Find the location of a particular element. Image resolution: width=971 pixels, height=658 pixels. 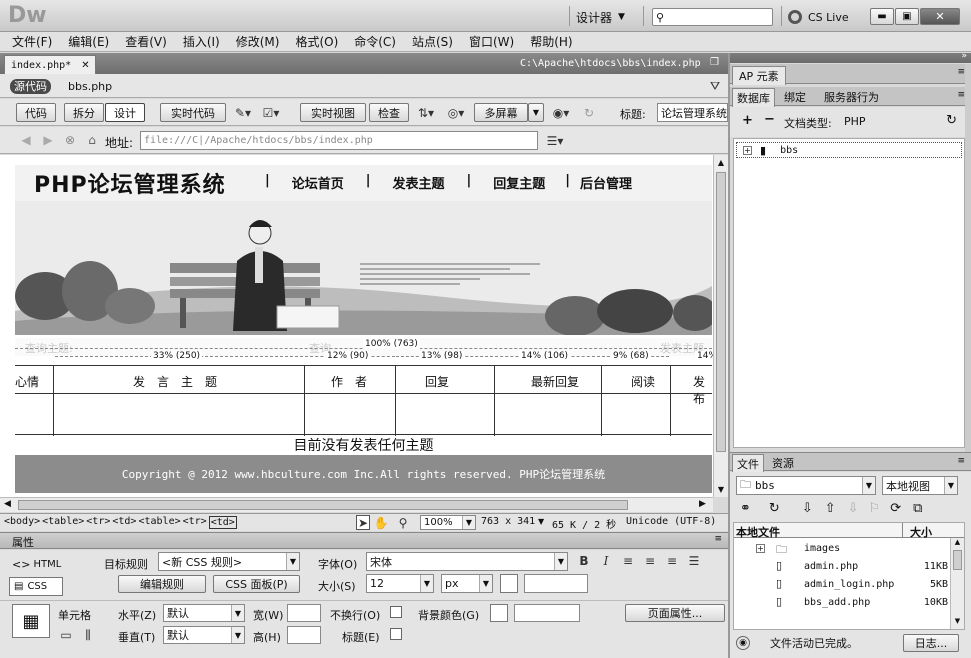

address-input: file:///C|/Apache/htdocs/bbs/index.php is located at coordinates (339, 140).